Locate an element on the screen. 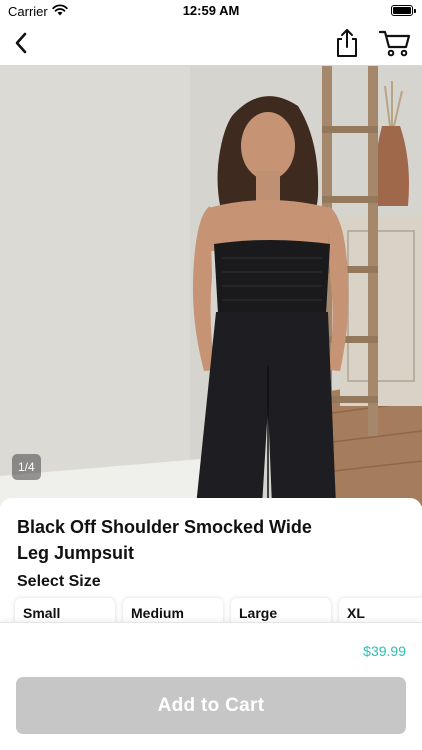 The height and width of the screenshot is (750, 422). back-chevron-icon is located at coordinates (23, 43).